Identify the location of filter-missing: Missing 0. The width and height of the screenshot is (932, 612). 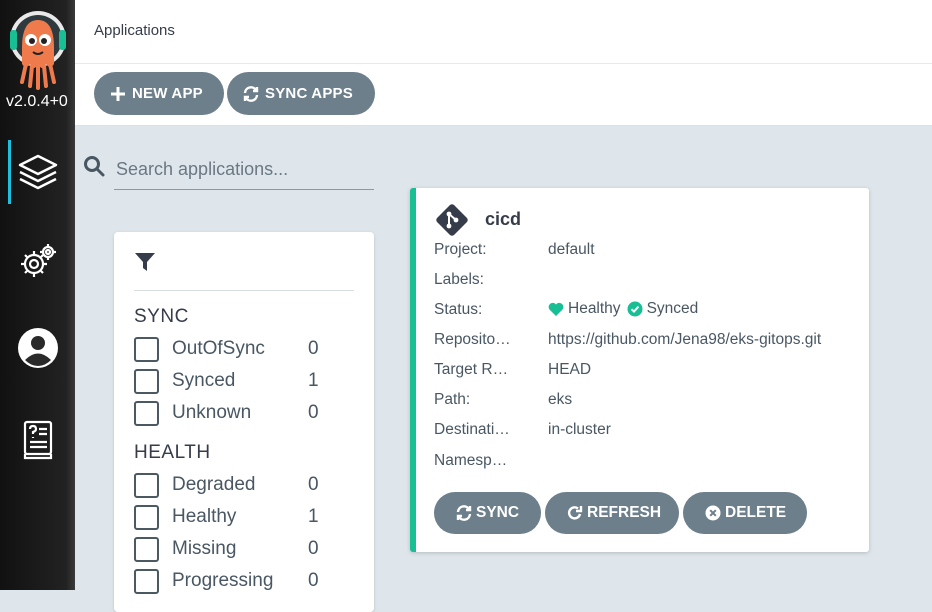
(229, 549).